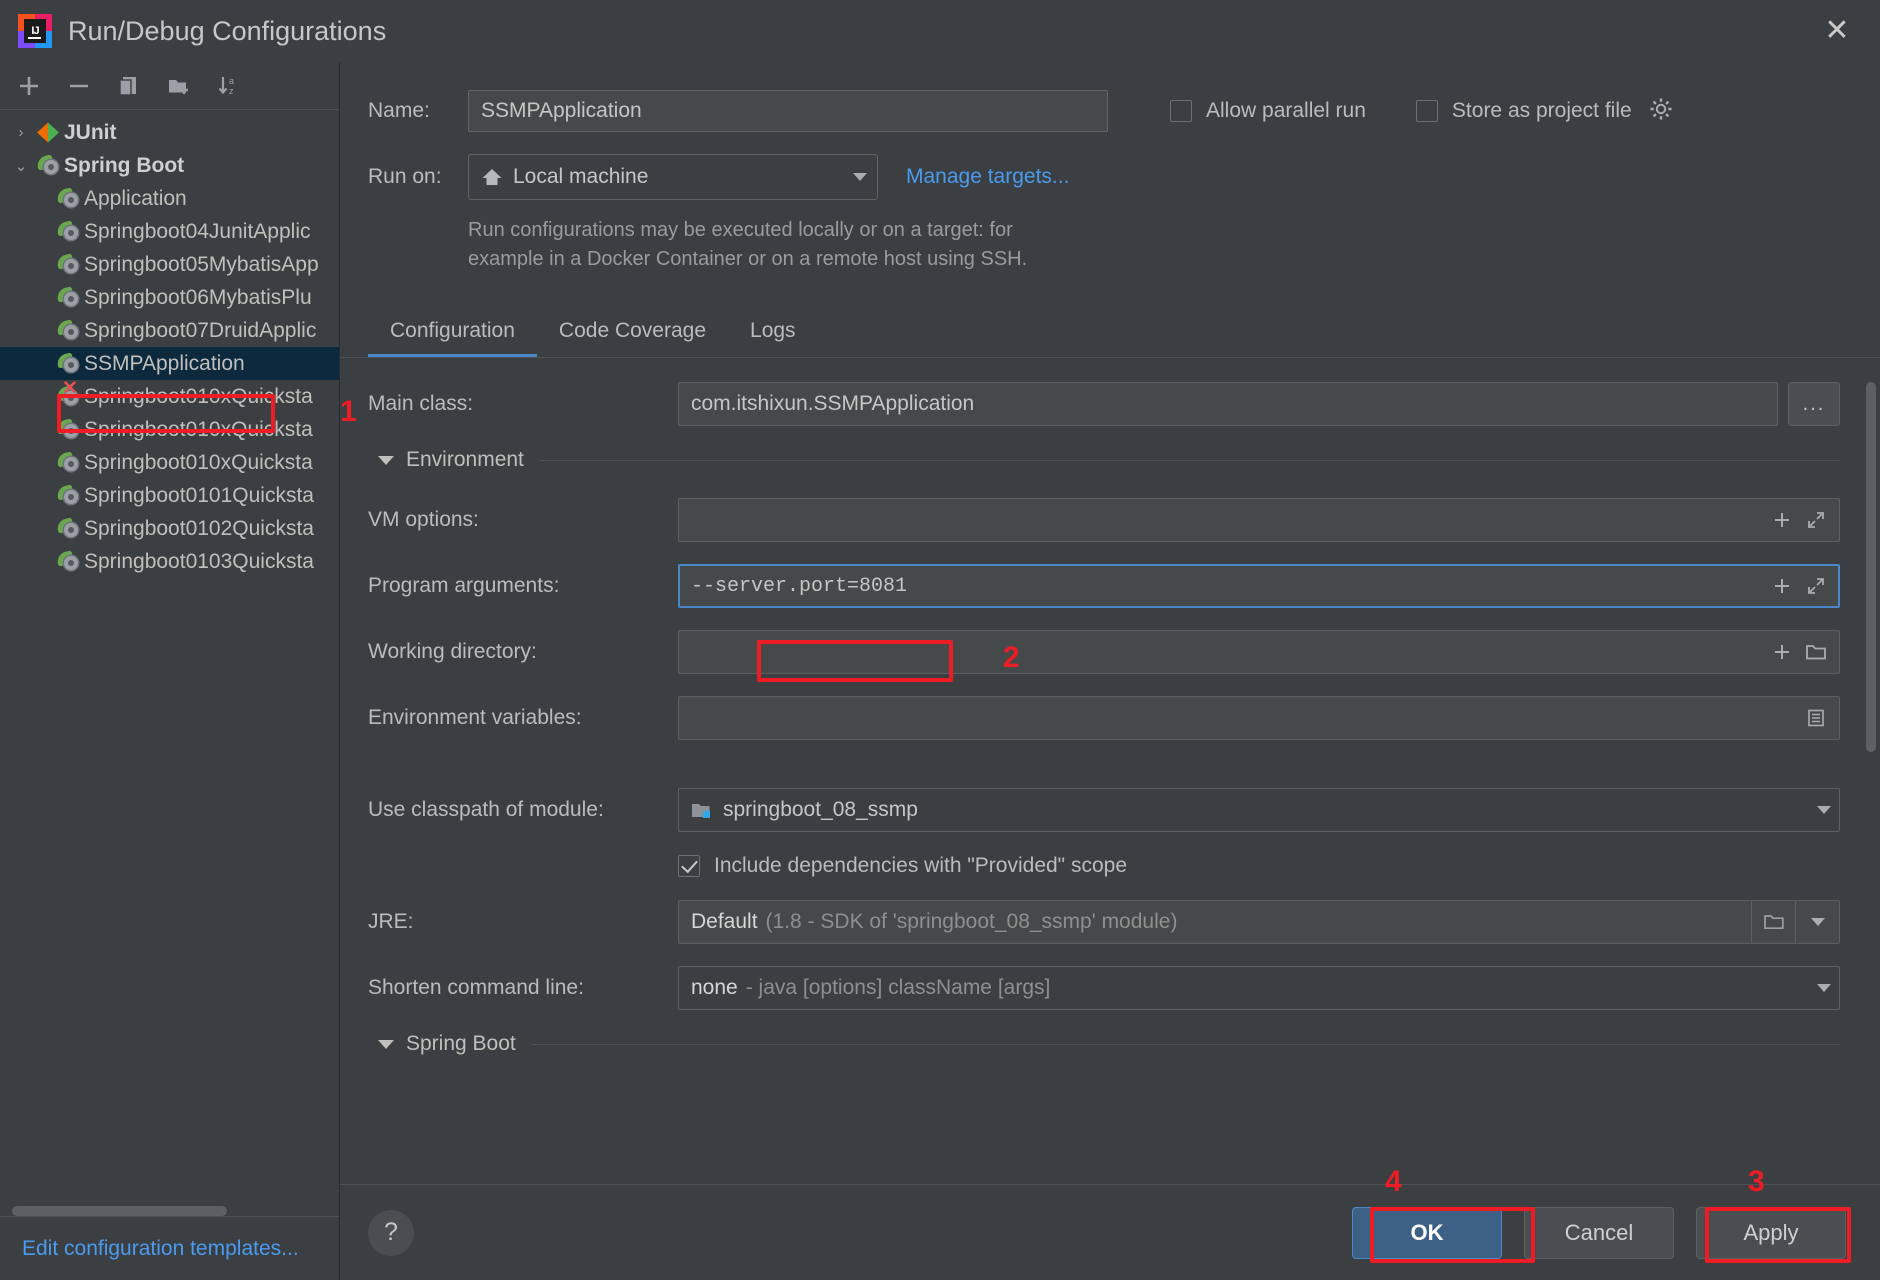  I want to click on run-on-label: Run on:, so click(405, 176).